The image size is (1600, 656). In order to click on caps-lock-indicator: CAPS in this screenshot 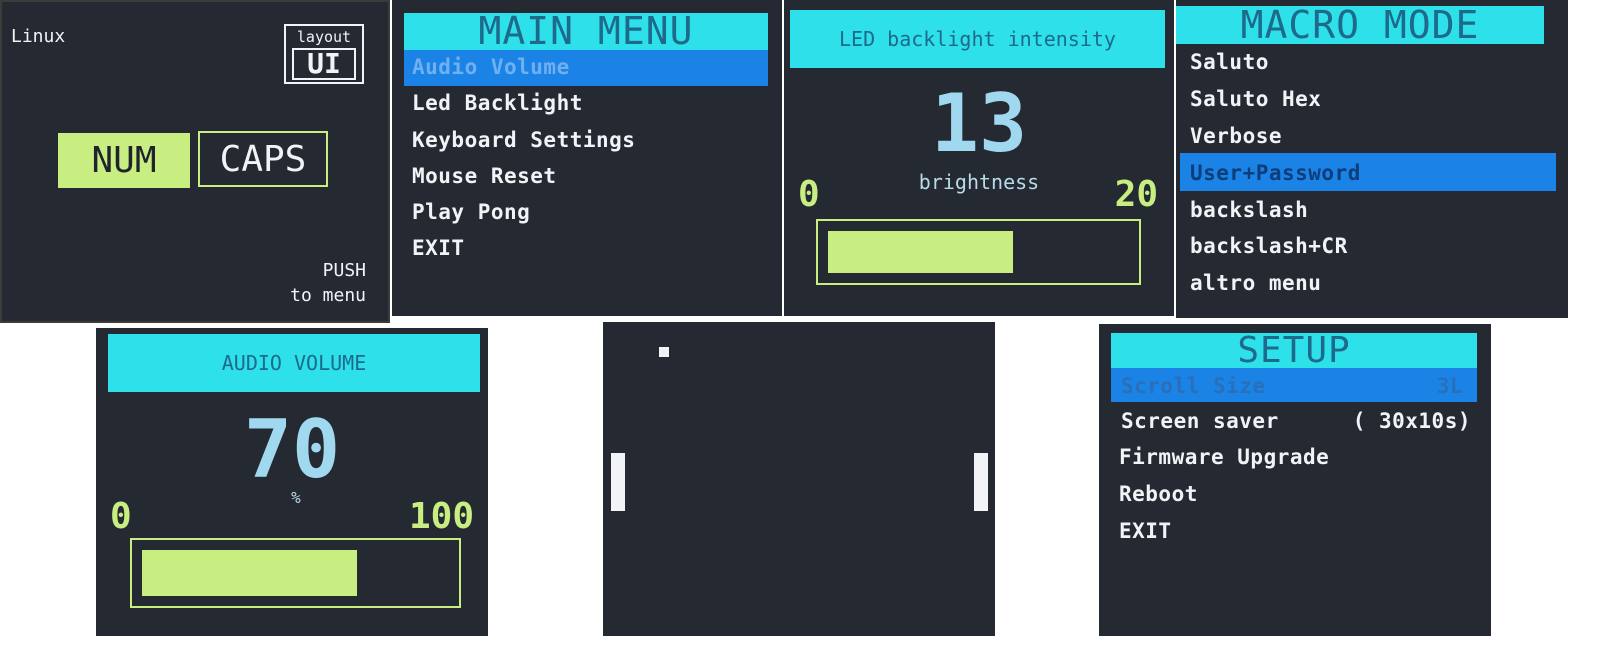, I will do `click(263, 159)`.